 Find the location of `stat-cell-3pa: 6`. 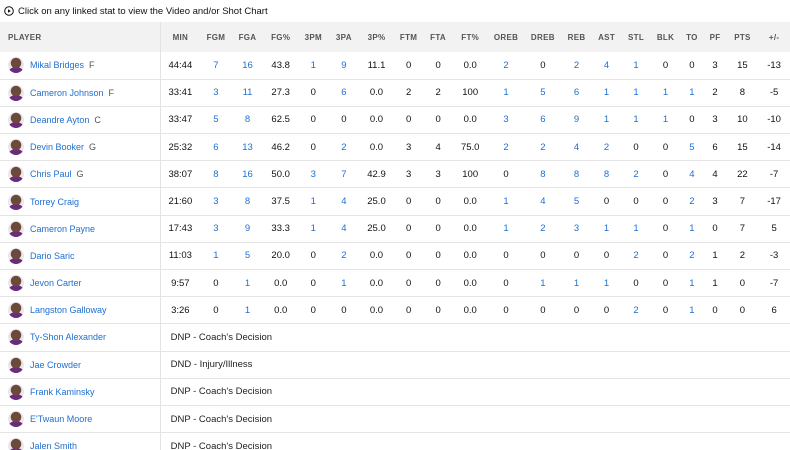

stat-cell-3pa: 6 is located at coordinates (344, 92).